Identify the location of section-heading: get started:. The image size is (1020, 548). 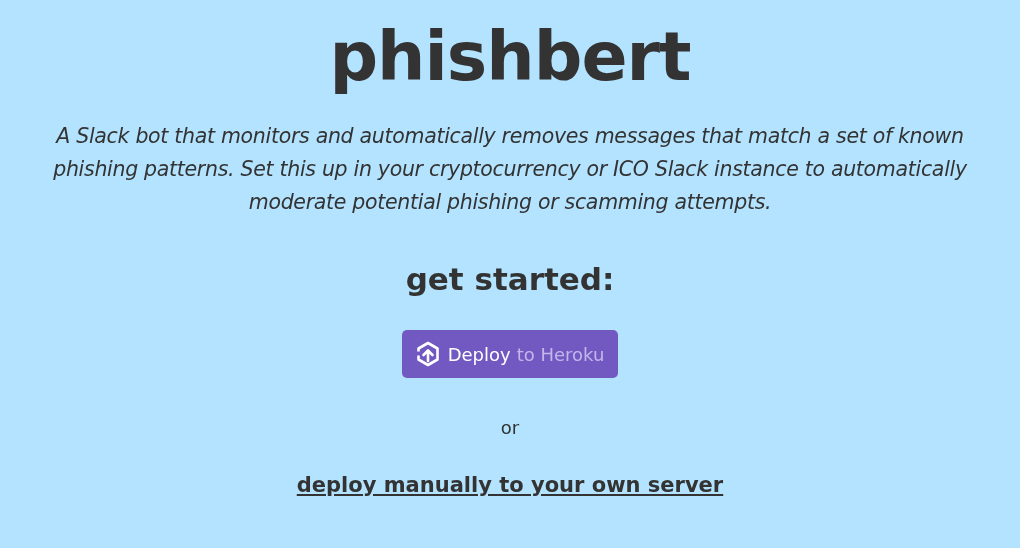
(510, 279).